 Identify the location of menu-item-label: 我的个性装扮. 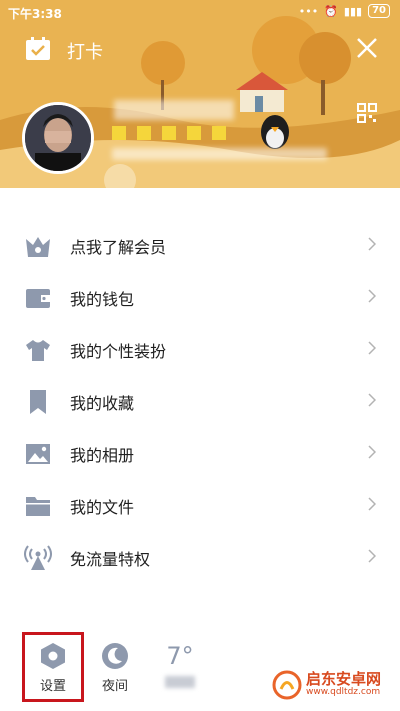
(118, 351).